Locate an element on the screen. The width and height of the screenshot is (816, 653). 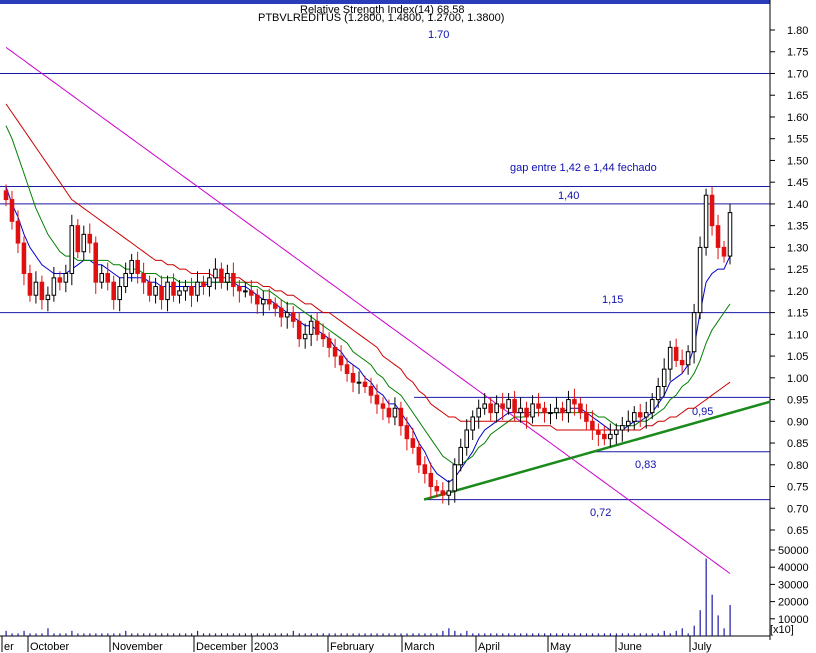
x-tick-label: April is located at coordinates (489, 647).